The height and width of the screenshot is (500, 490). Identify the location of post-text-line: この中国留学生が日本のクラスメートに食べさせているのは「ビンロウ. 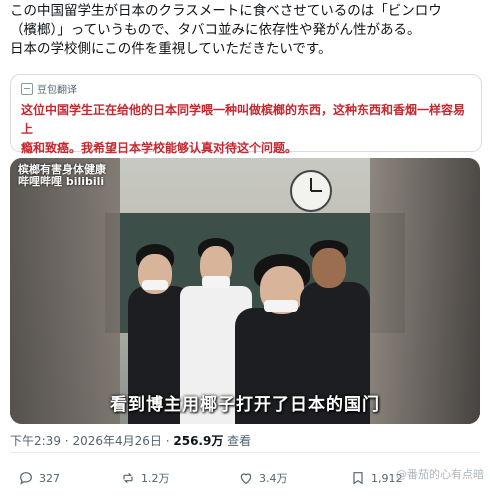
(226, 11).